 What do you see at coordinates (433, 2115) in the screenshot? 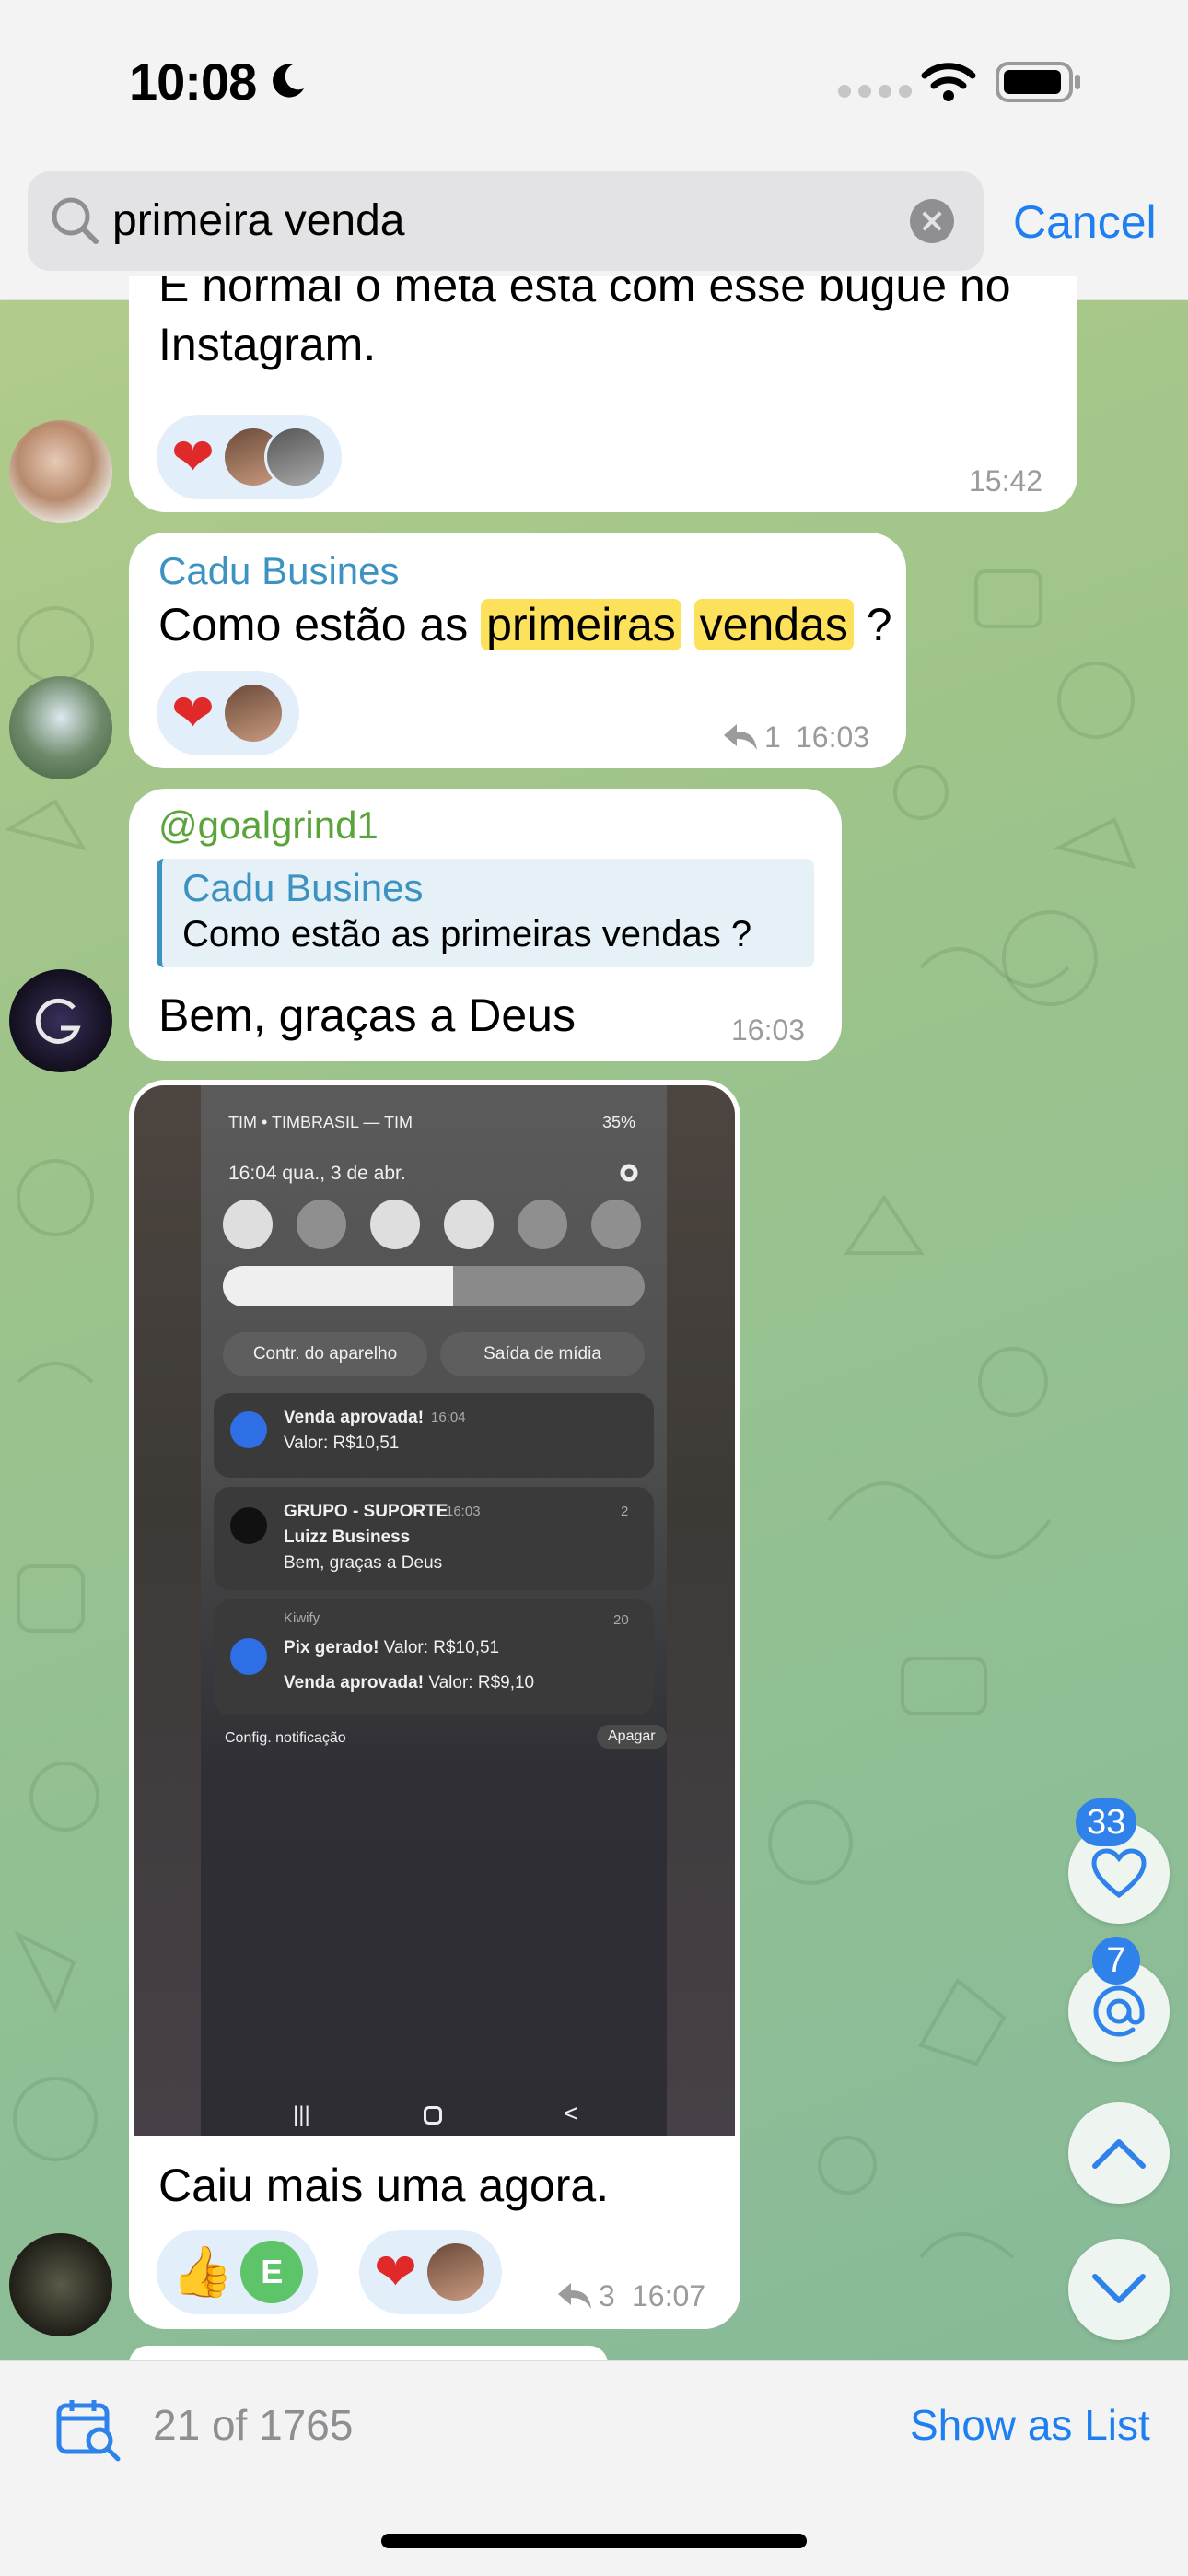
I see `photo-nav-home-icon` at bounding box center [433, 2115].